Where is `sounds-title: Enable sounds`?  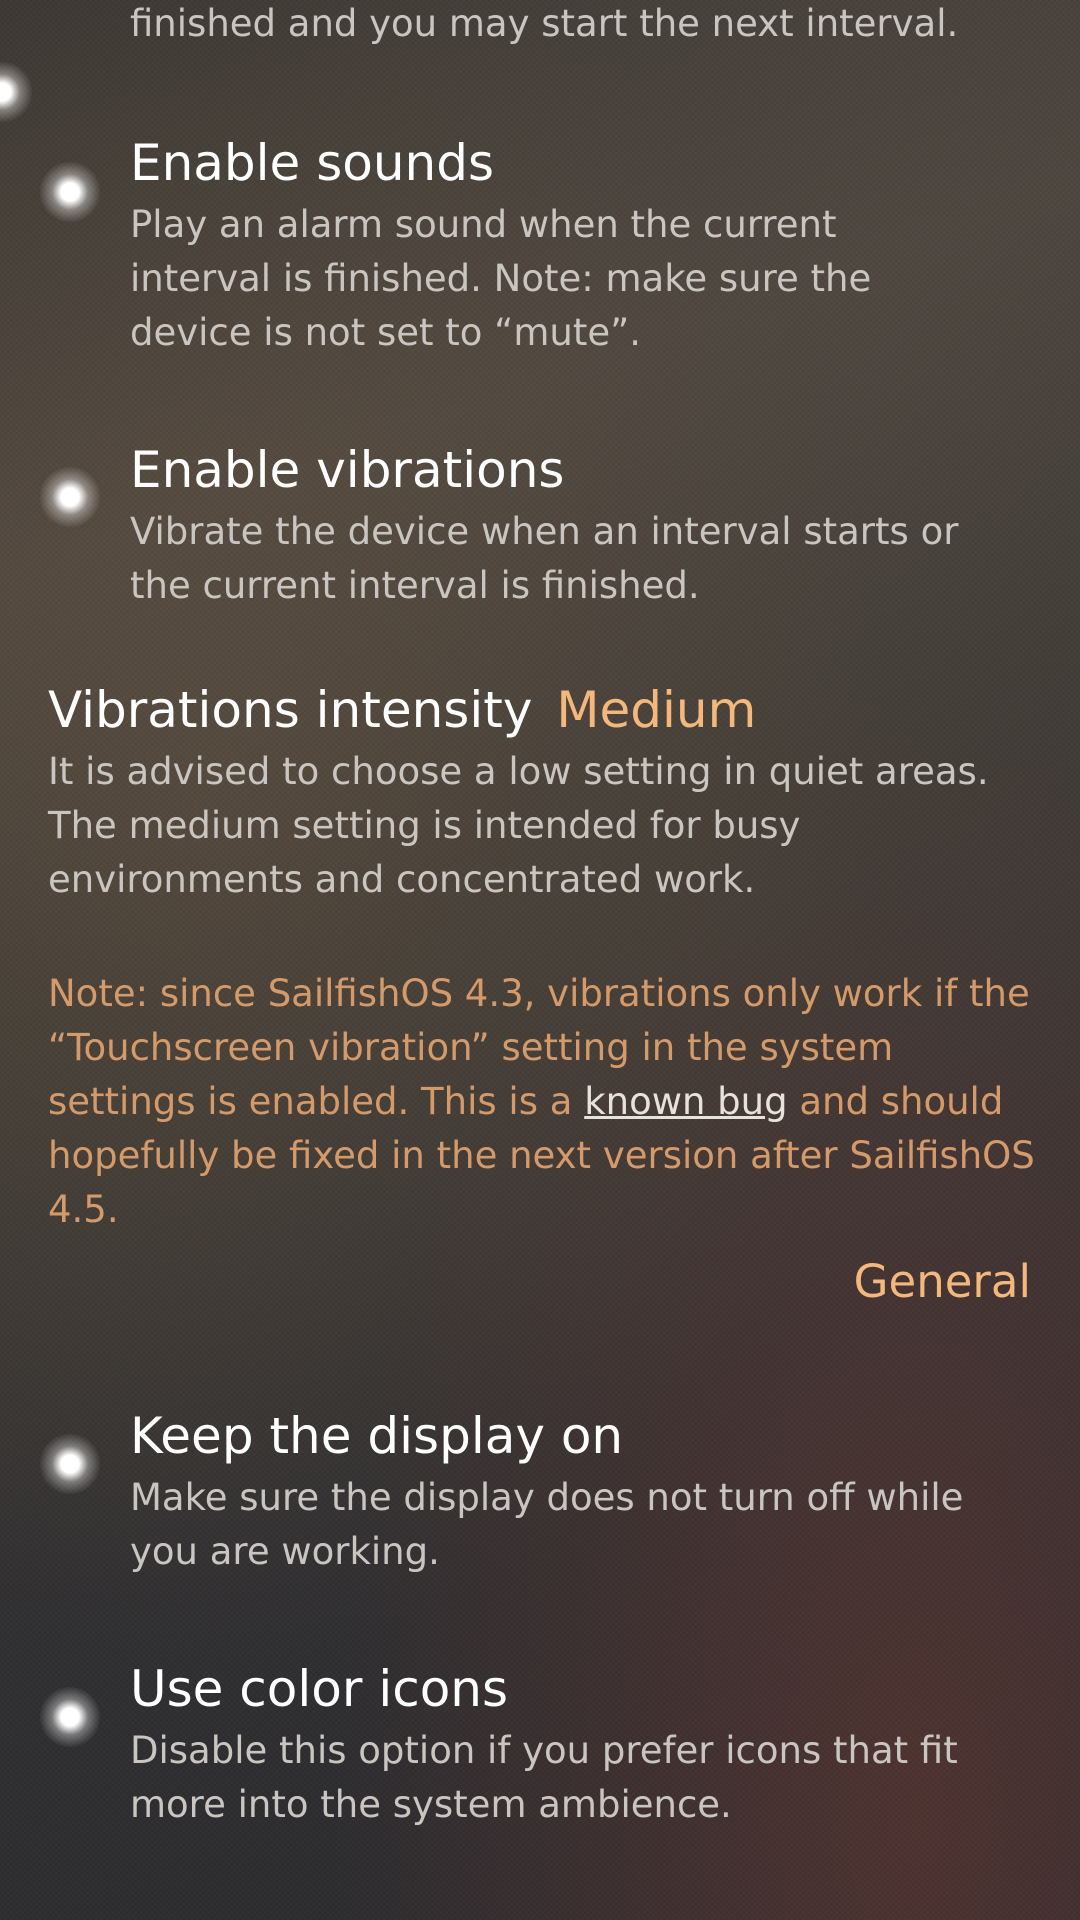 sounds-title: Enable sounds is located at coordinates (312, 163).